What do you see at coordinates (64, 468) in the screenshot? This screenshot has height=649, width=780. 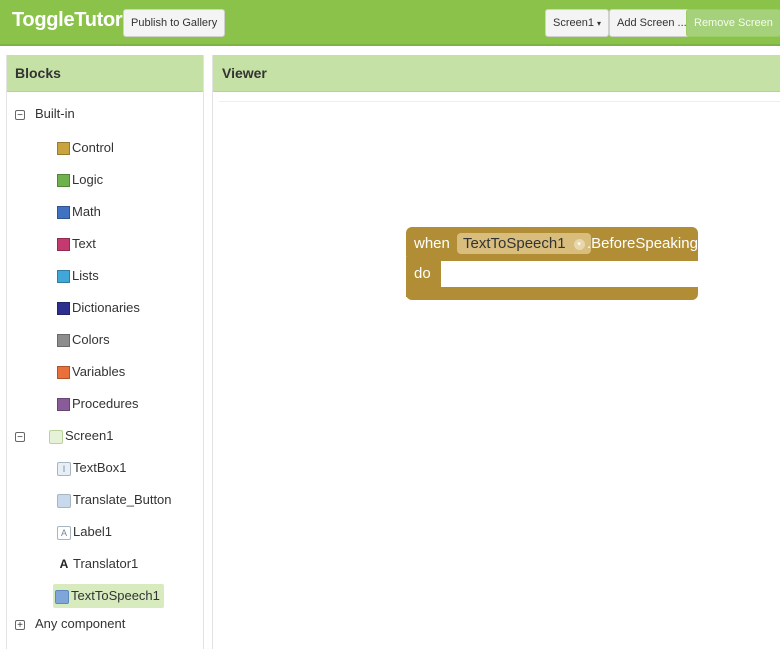 I see `textbox-icon: I` at bounding box center [64, 468].